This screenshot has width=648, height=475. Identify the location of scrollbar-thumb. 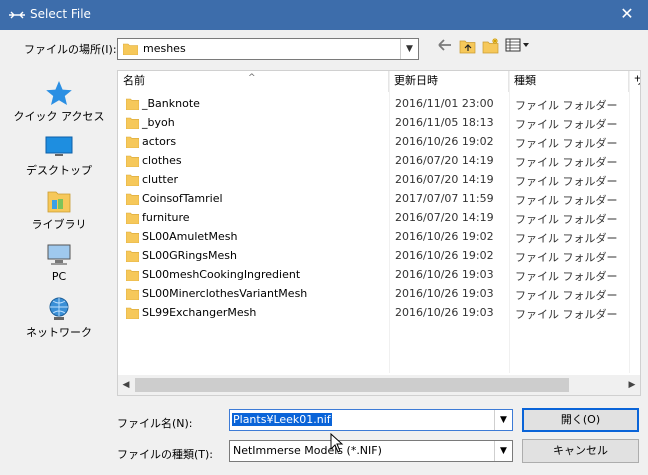
(352, 385).